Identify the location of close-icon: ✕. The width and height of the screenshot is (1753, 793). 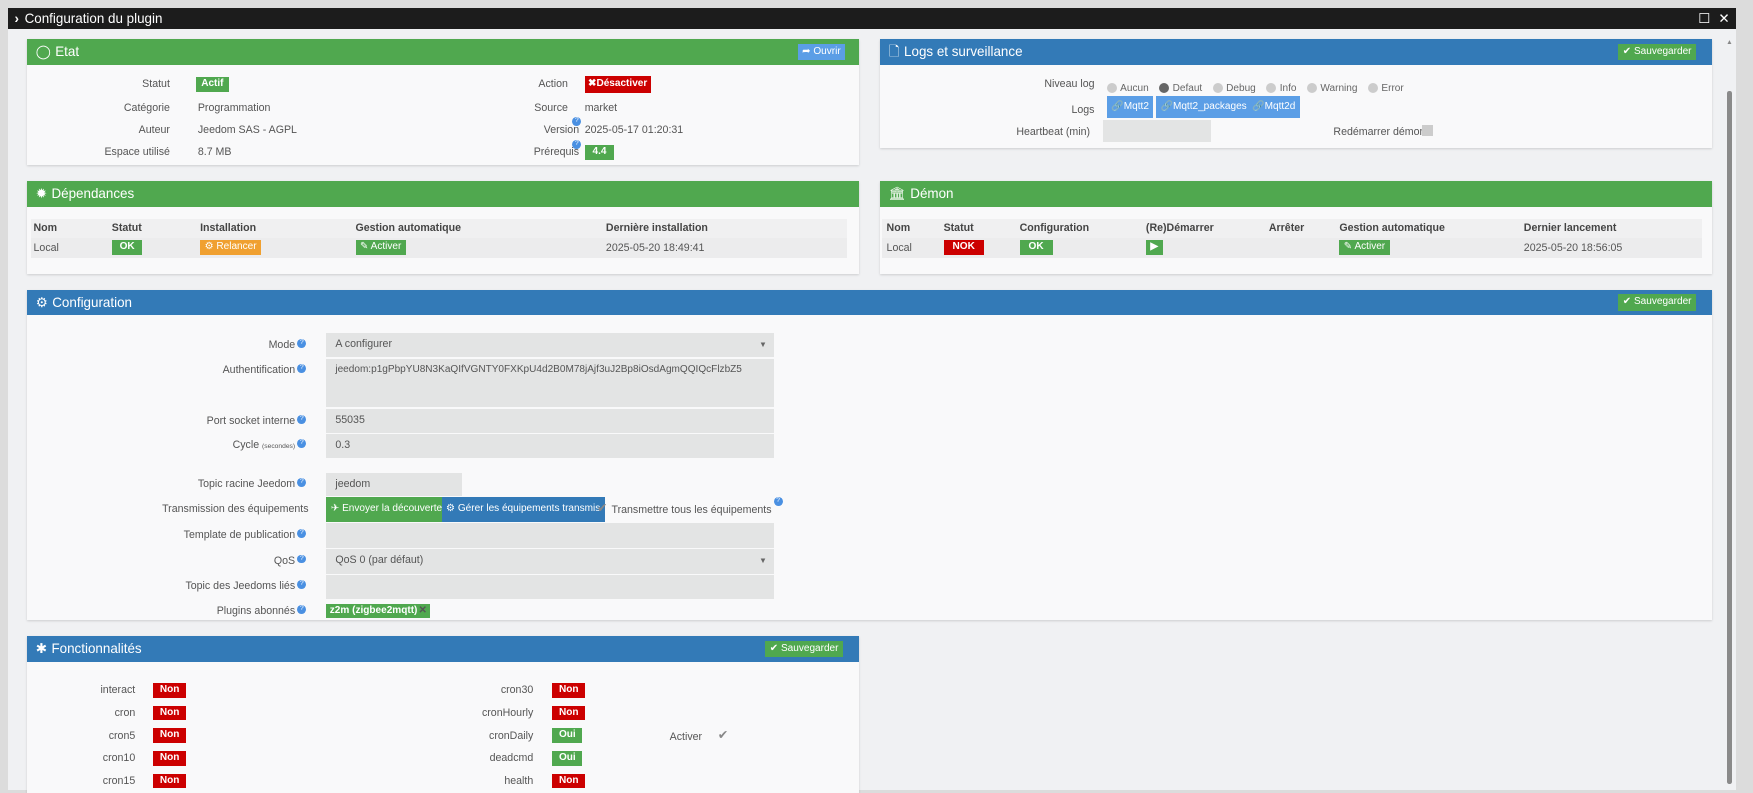
(1723, 18).